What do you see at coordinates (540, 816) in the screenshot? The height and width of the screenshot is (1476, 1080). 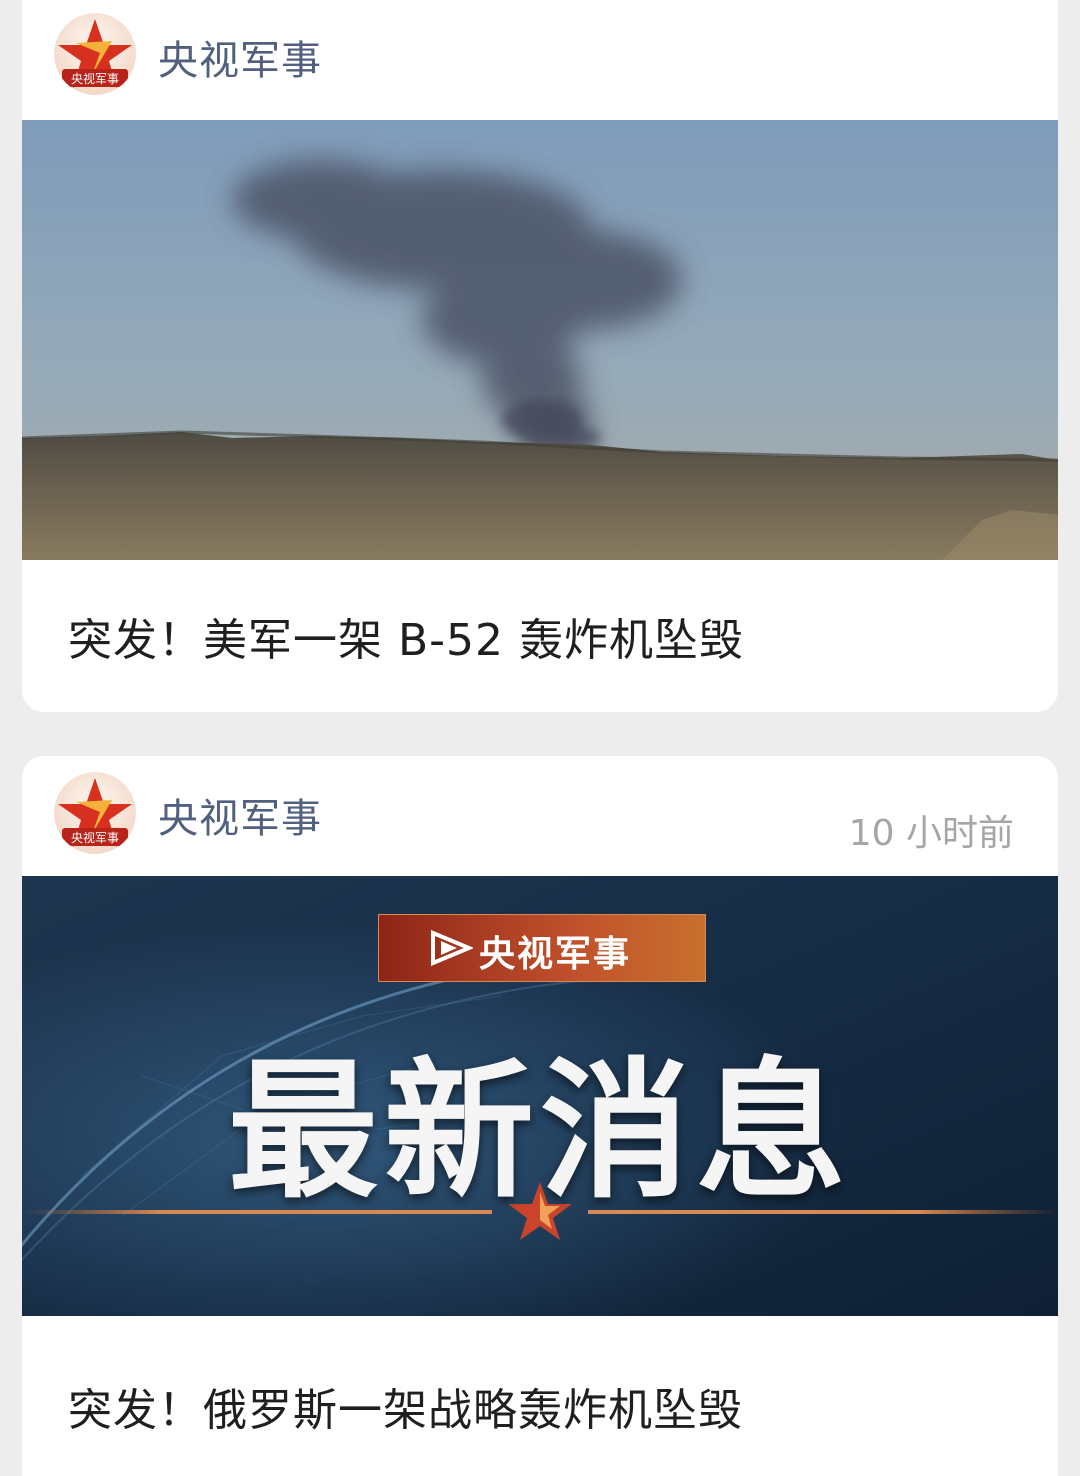 I see `card-header: 央视军事 央视军事 10 小时前` at bounding box center [540, 816].